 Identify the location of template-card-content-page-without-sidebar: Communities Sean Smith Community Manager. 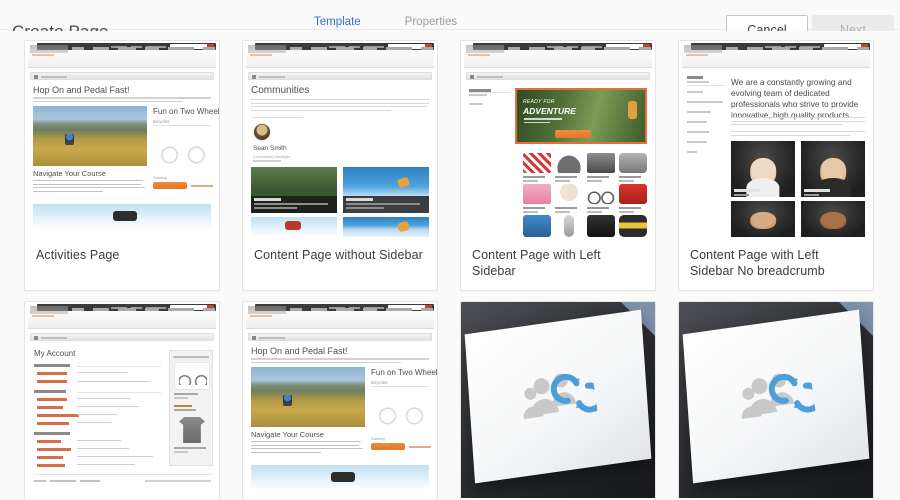
(340, 165).